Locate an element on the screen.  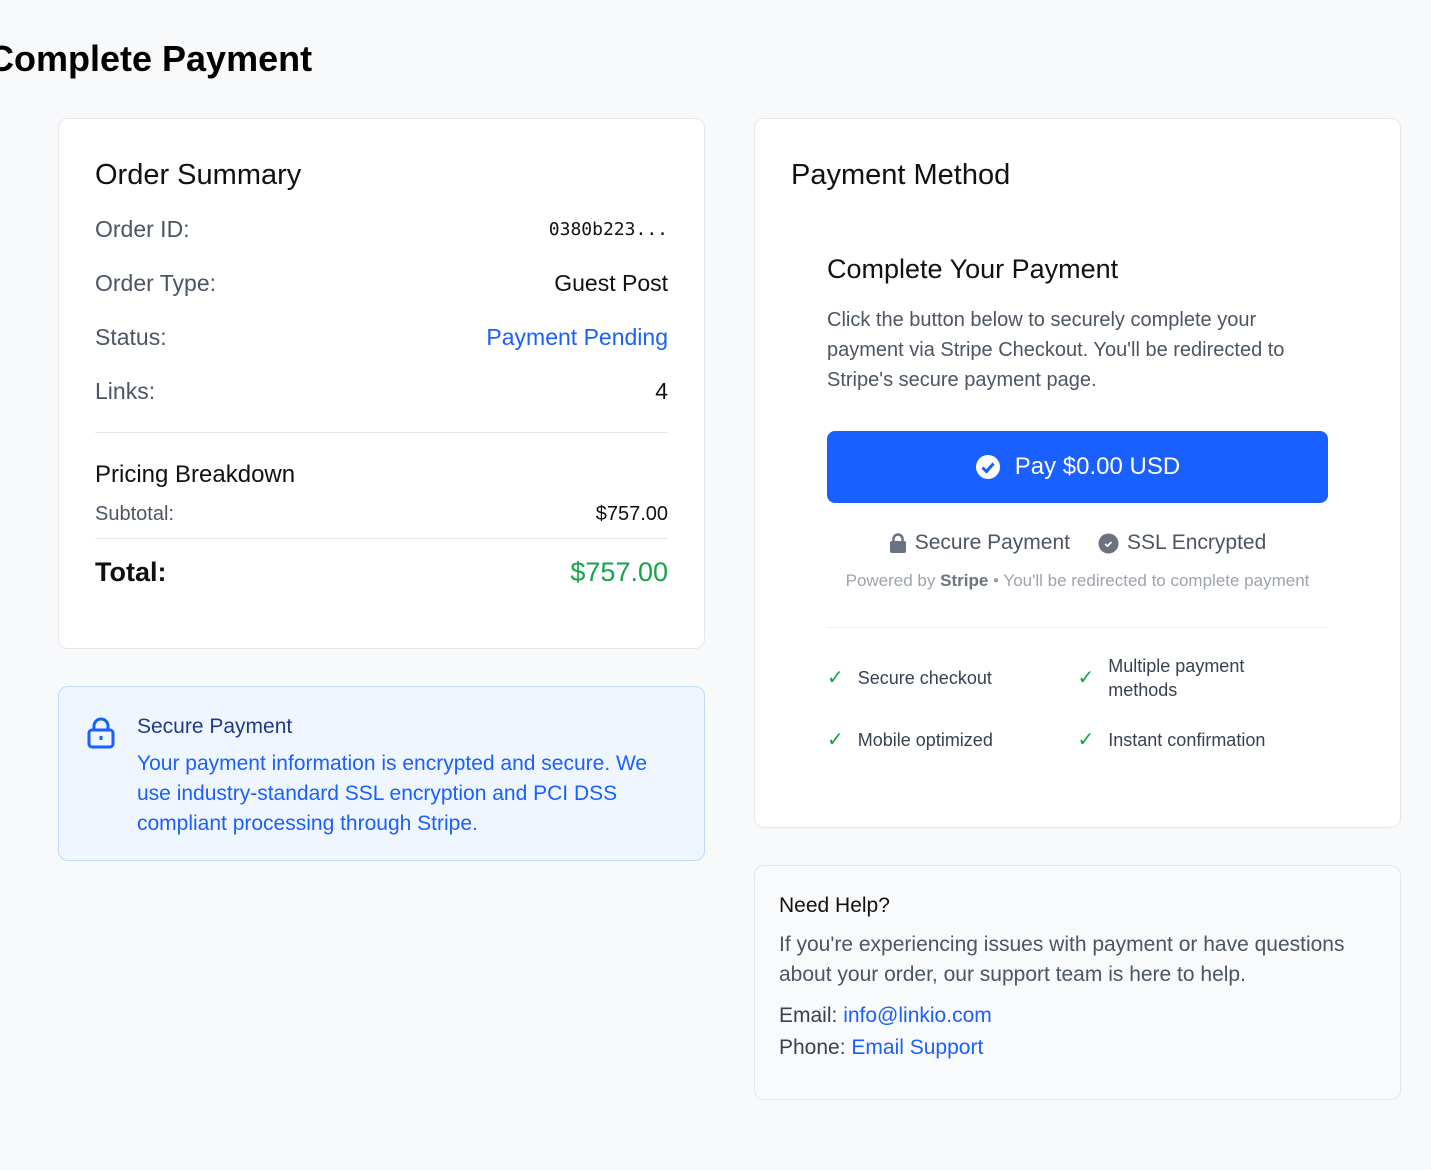
pricing-title: Pricing Breakdown is located at coordinates (195, 474).